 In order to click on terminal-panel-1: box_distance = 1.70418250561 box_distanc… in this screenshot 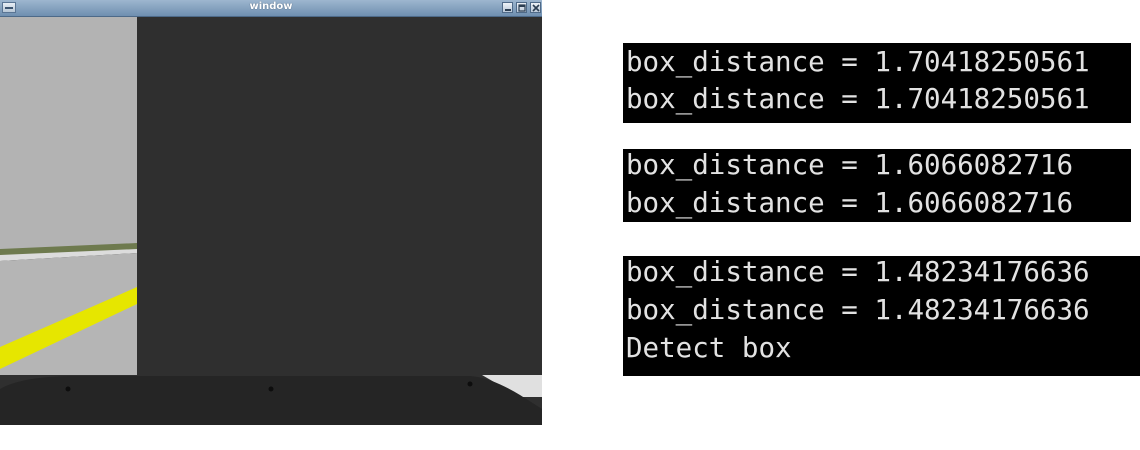, I will do `click(877, 83)`.